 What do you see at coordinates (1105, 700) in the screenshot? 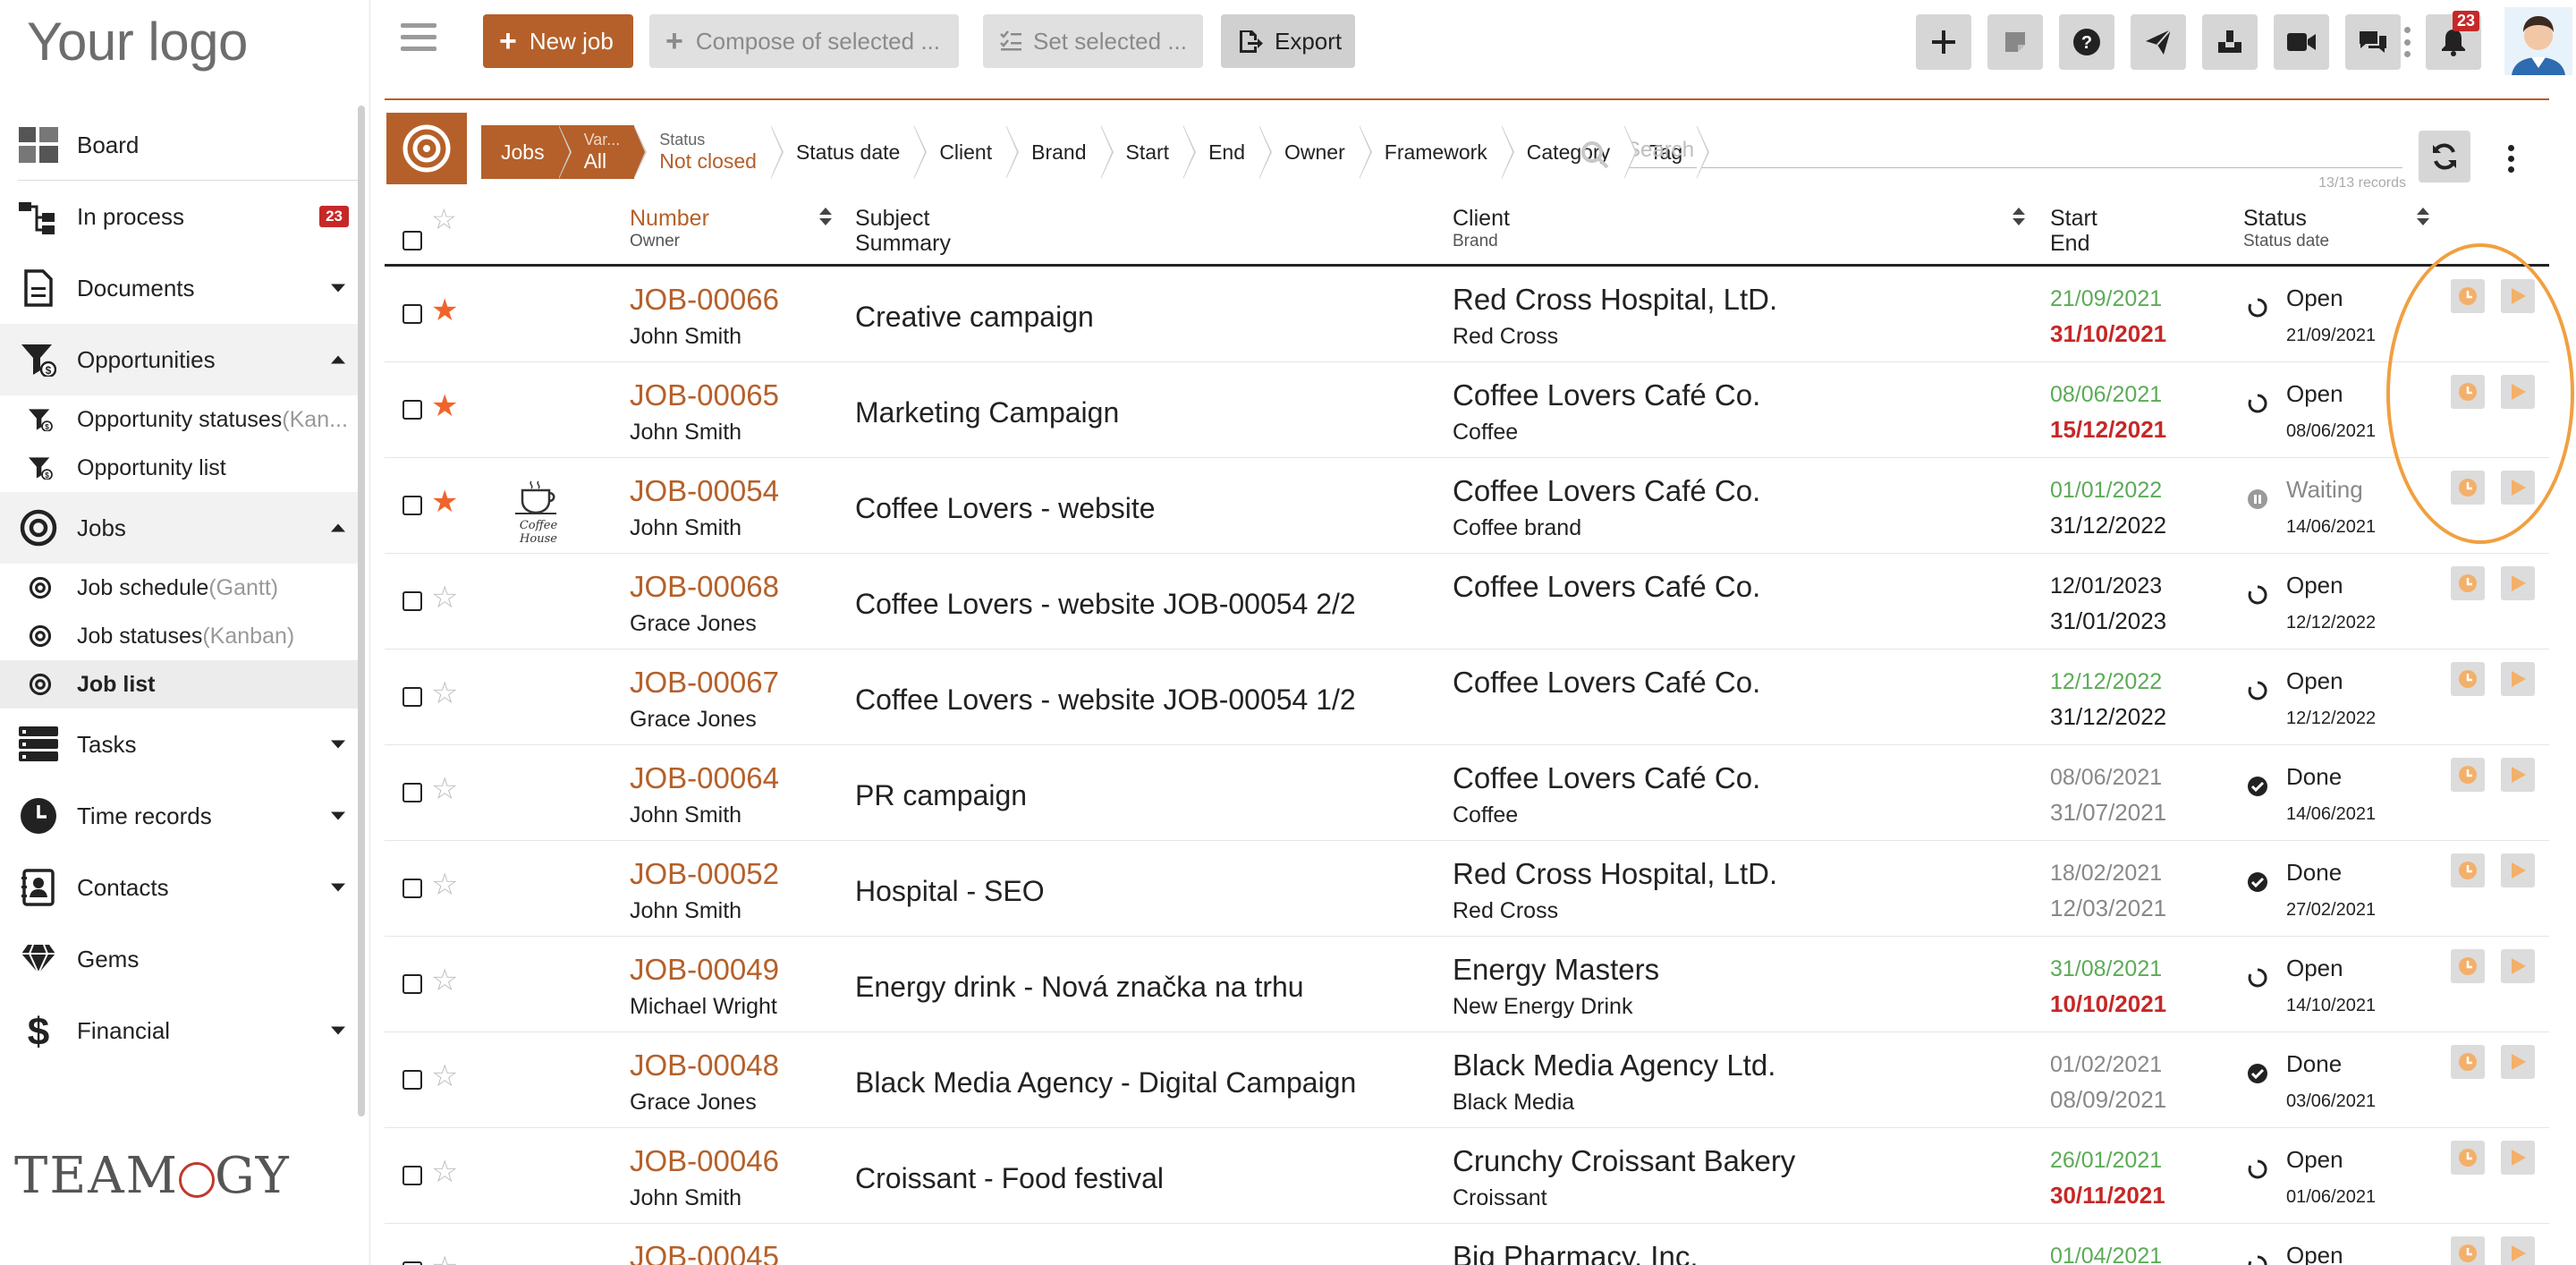
I see `job-subject: Coffee Lovers - website JOB-00054 1/2` at bounding box center [1105, 700].